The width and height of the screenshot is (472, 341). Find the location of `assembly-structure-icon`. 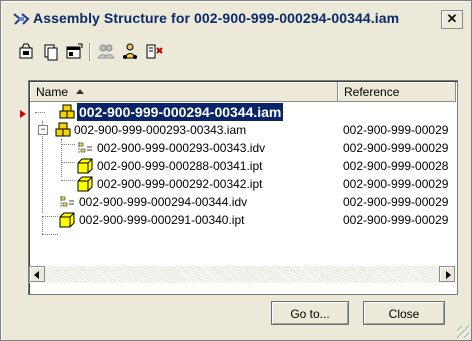

assembly-structure-icon is located at coordinates (21, 19).